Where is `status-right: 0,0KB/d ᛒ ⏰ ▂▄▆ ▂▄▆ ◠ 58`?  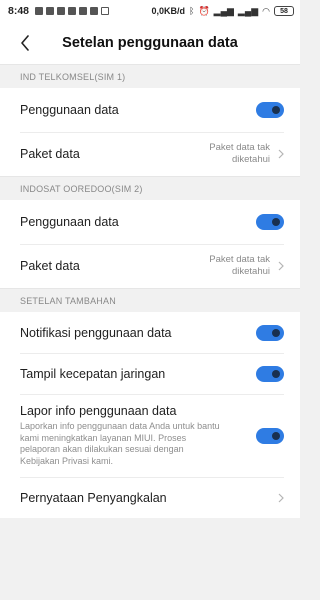 status-right: 0,0KB/d ᛒ ⏰ ▂▄▆ ▂▄▆ ◠ 58 is located at coordinates (223, 11).